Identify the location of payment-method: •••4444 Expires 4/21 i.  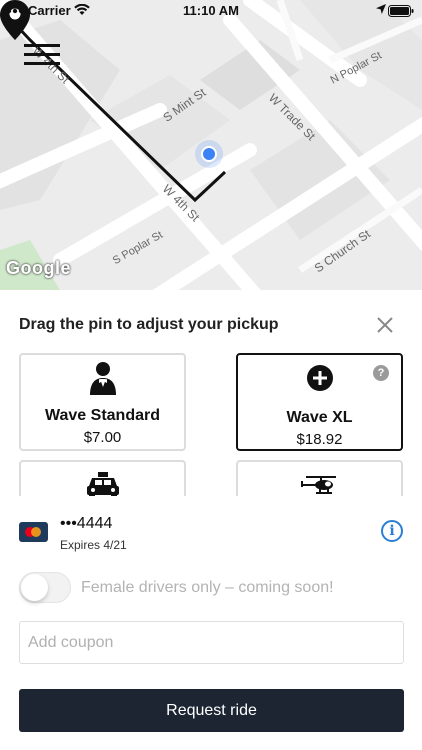
(213, 535).